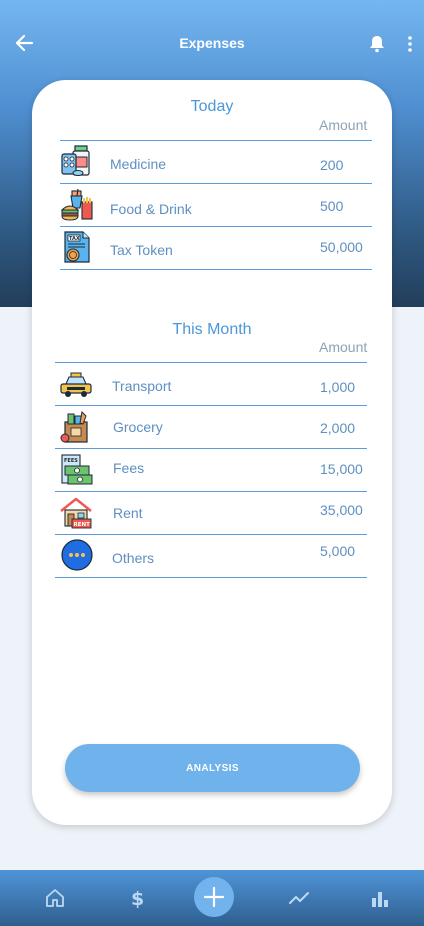 This screenshot has height=926, width=424. I want to click on item-amount: 1,000, so click(338, 387).